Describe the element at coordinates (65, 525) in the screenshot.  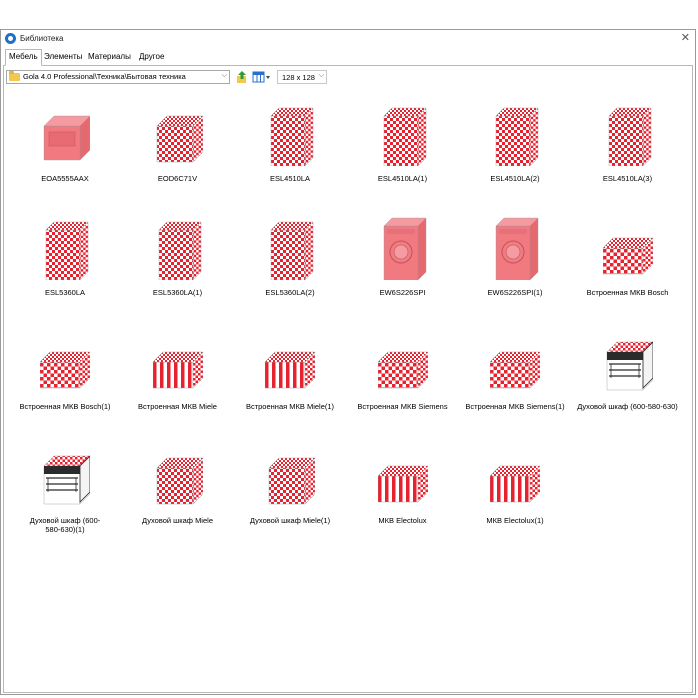
I see `library-item-label: Духовой шкаф (600-580-630)(1)` at that location.